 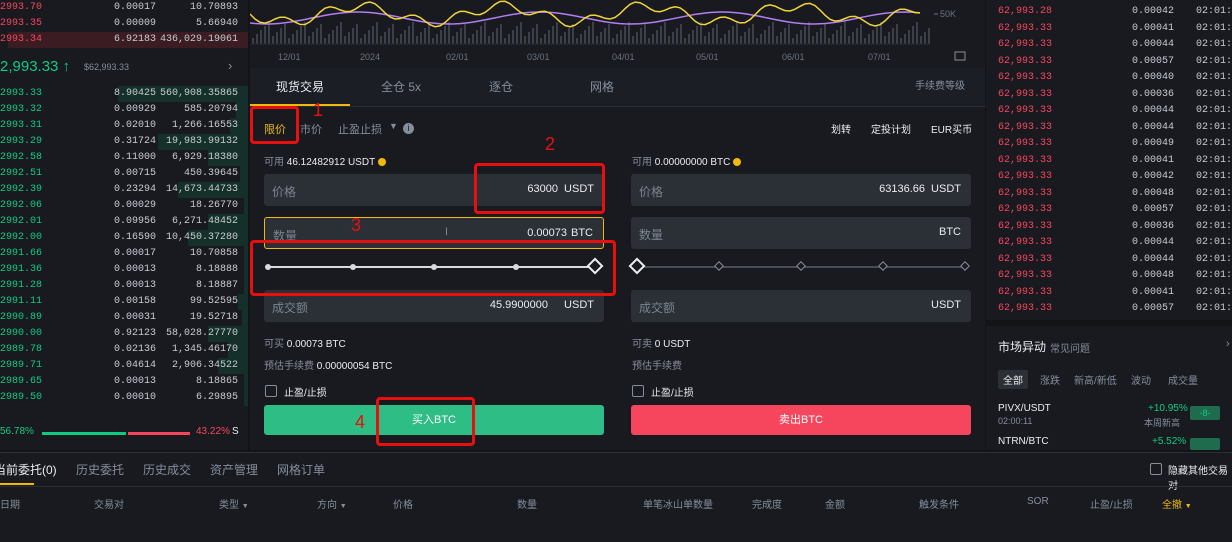 What do you see at coordinates (1024, 408) in the screenshot?
I see `mover-pair: PIVX/USDT` at bounding box center [1024, 408].